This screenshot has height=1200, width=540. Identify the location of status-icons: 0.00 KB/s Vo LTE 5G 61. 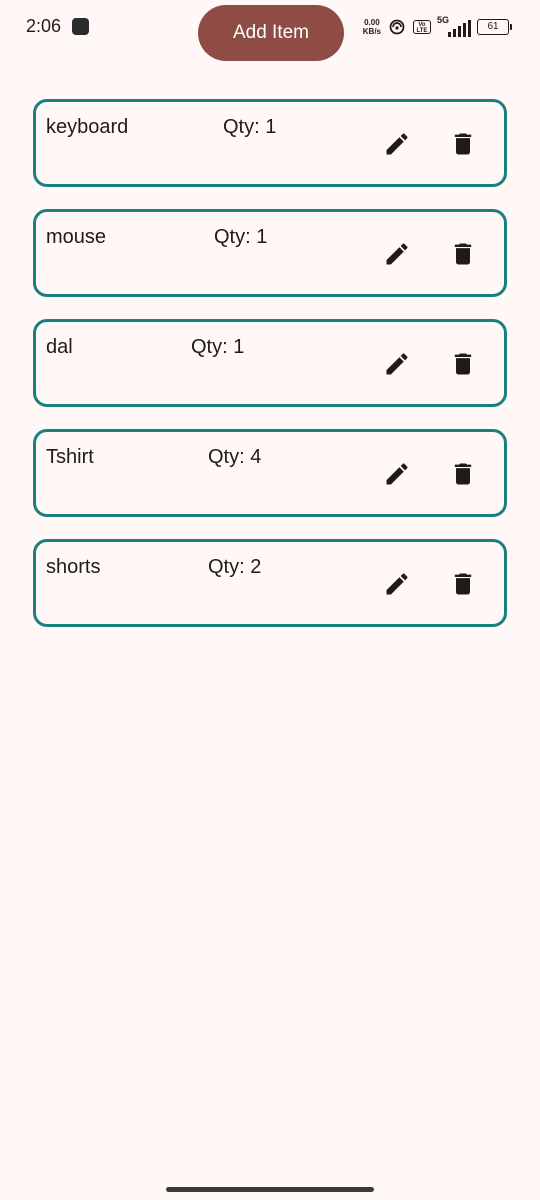
(437, 26).